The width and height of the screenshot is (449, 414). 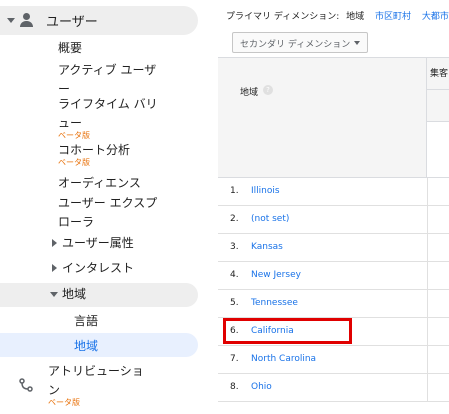 I want to click on nav-item-user-explorer: ユーザー エクスプ ローラ, so click(x=107, y=213).